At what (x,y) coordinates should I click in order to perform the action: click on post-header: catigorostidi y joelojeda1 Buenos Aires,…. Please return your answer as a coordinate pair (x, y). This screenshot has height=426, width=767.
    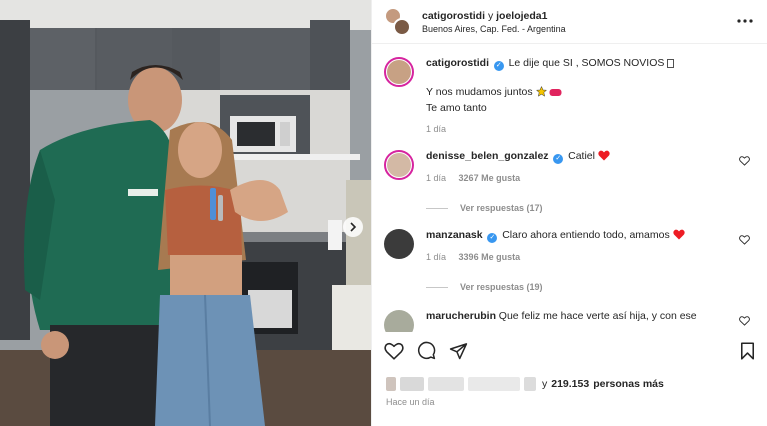
    Looking at the image, I should click on (569, 22).